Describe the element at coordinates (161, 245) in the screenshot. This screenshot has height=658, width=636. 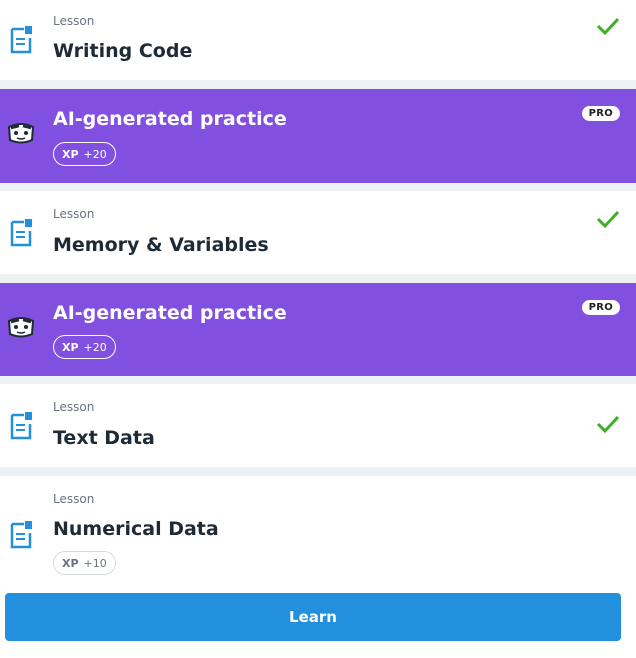
I see `lesson-title: Memory & Variables` at that location.